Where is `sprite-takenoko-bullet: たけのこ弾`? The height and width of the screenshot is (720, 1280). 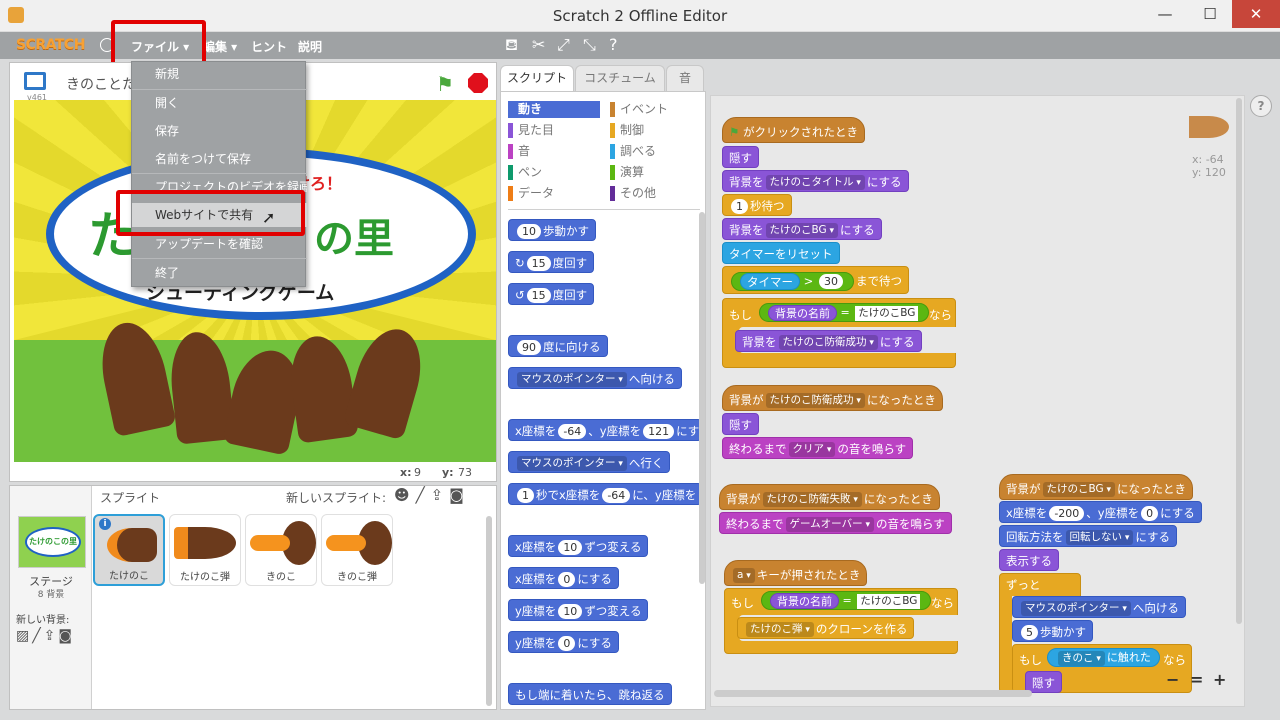
sprite-takenoko-bullet: たけのこ弾 is located at coordinates (205, 550).